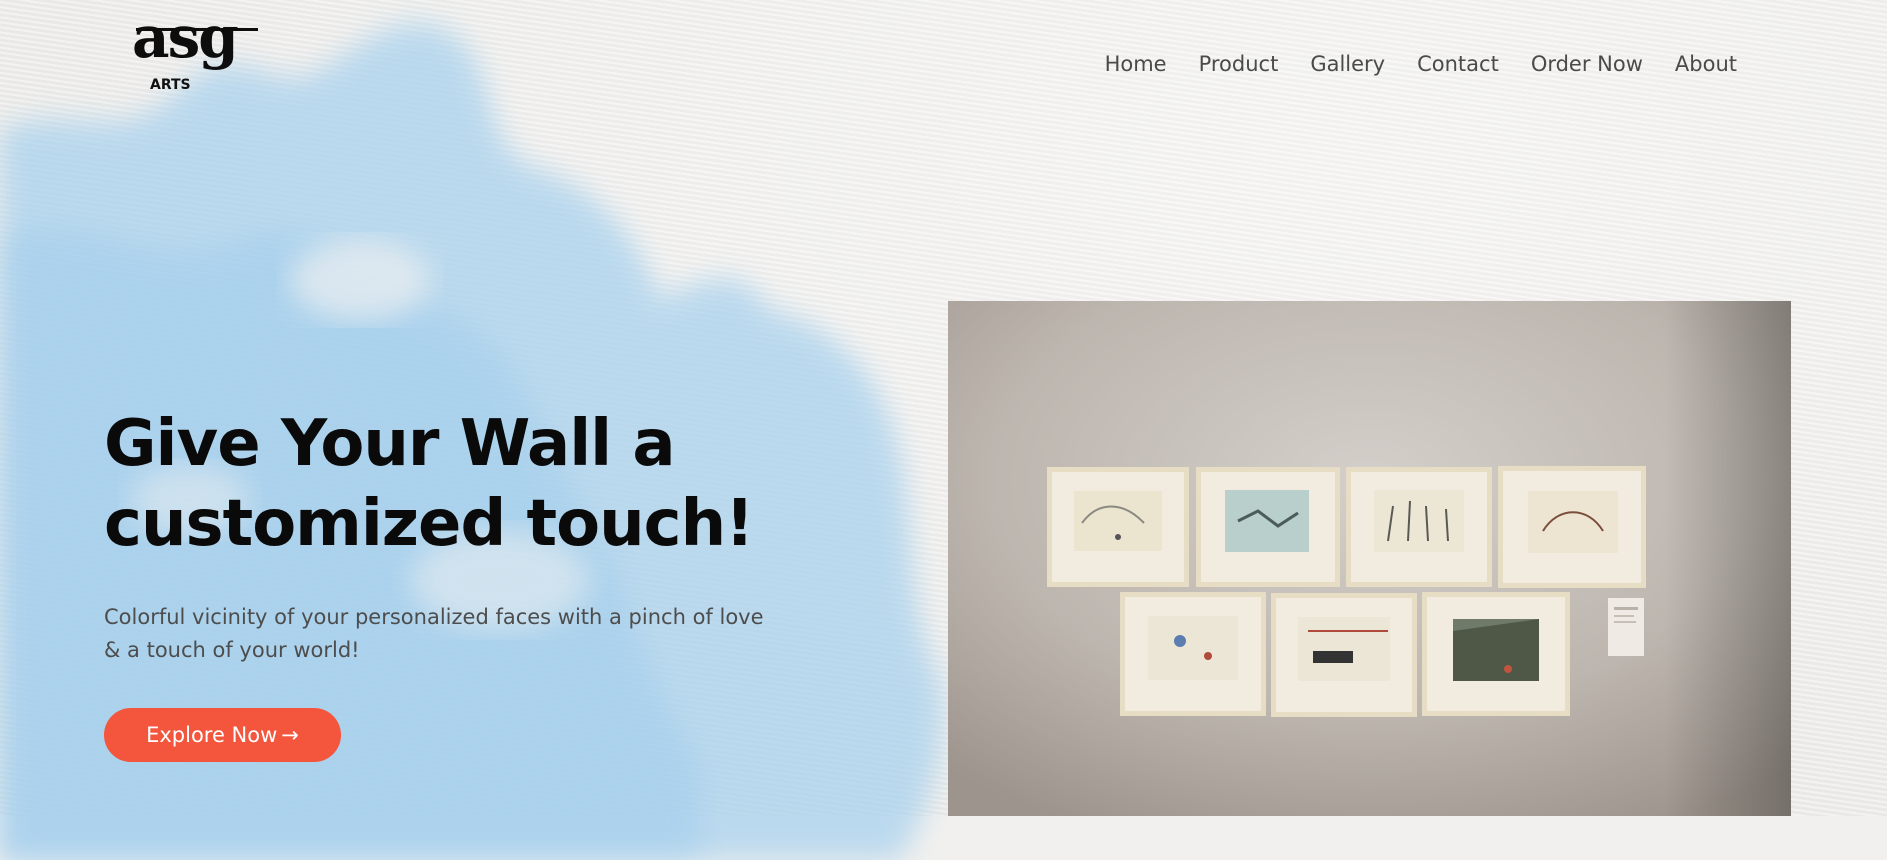  I want to click on logo-mark: asg, so click(185, 37).